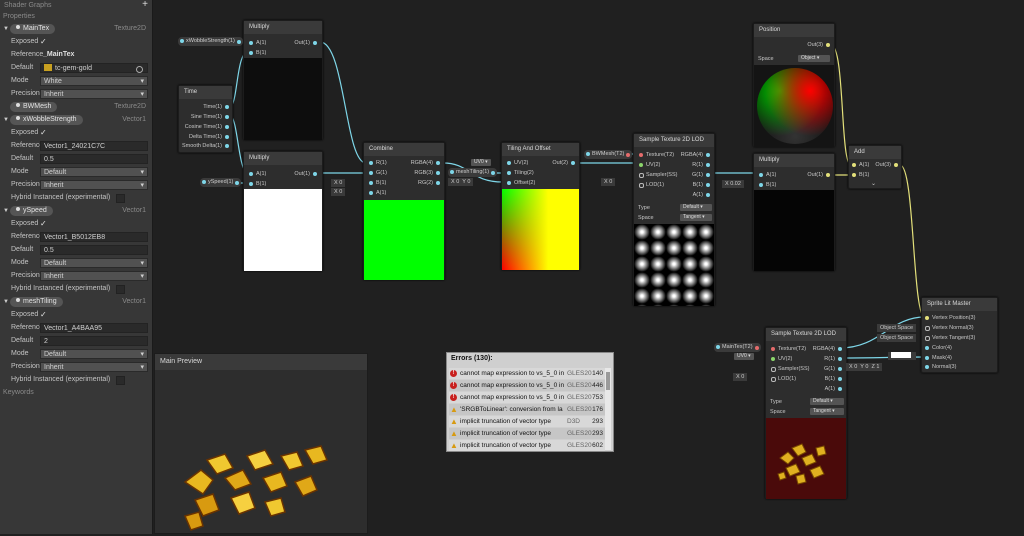  Describe the element at coordinates (608, 381) in the screenshot. I see `scrollbar-thumb` at that location.